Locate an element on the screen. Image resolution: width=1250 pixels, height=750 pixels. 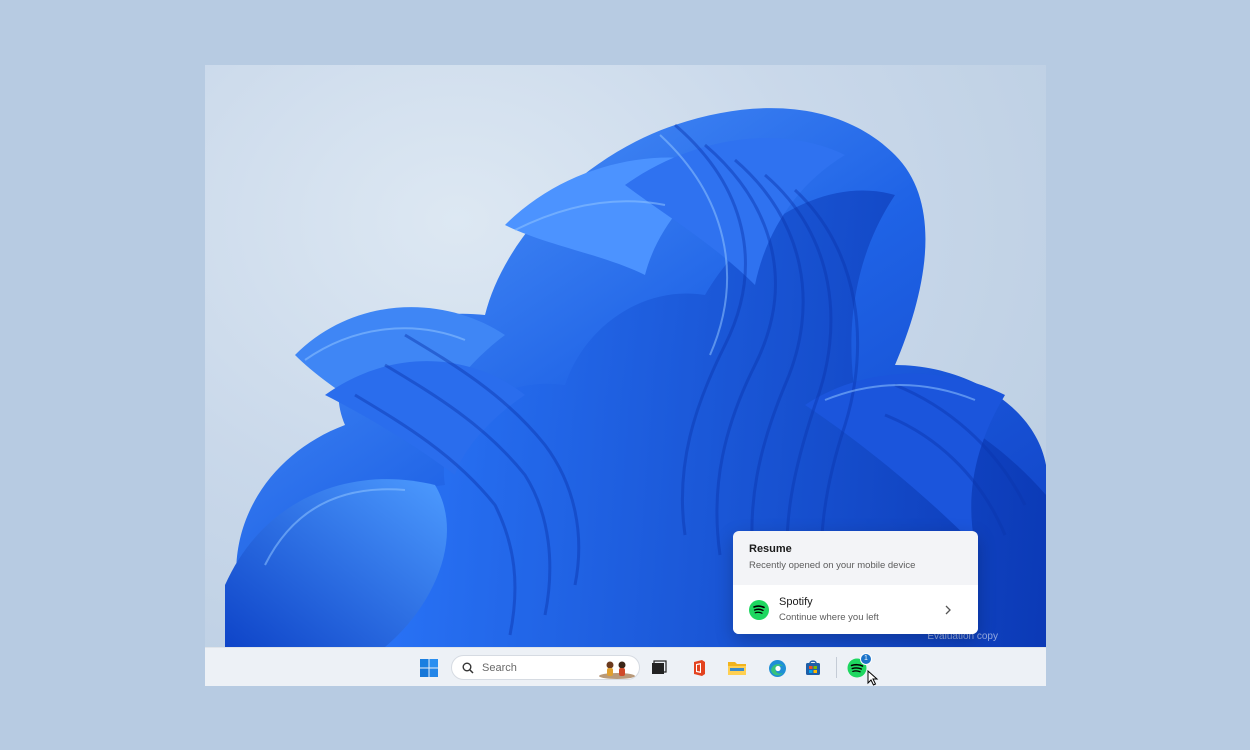
windows-logo-icon is located at coordinates (429, 668).